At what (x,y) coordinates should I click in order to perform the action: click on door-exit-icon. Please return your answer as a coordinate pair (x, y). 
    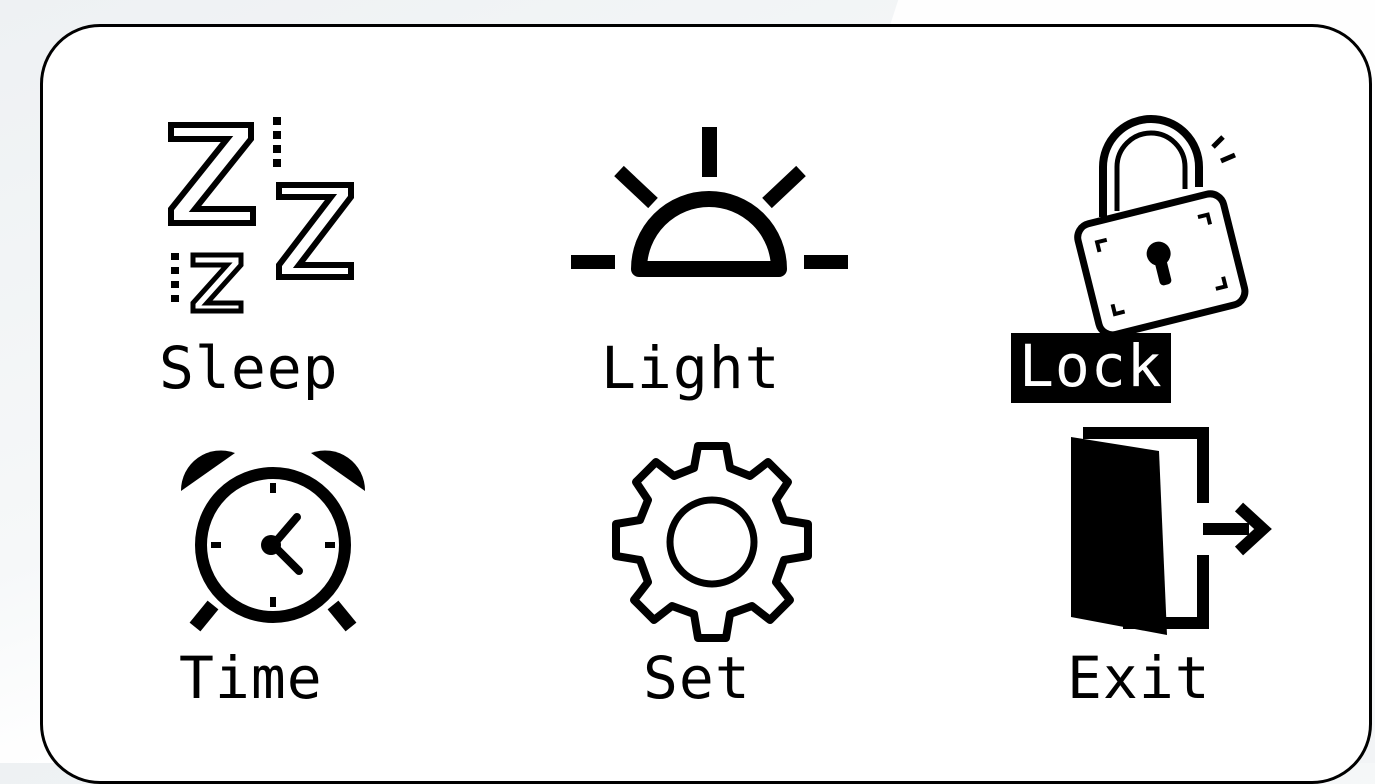
    Looking at the image, I should click on (1171, 531).